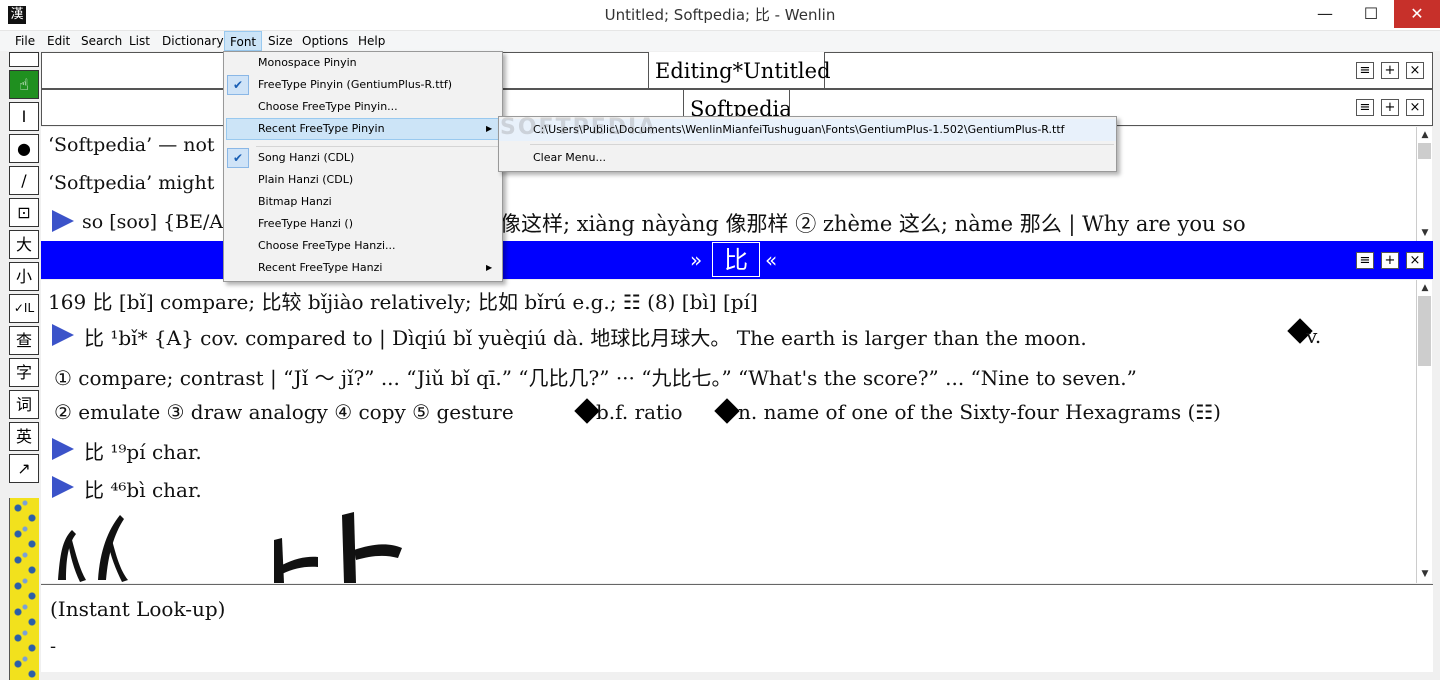 The height and width of the screenshot is (680, 1440). What do you see at coordinates (143, 452) in the screenshot?
I see `dict-line-pi: 比 ¹⁹pí char.` at bounding box center [143, 452].